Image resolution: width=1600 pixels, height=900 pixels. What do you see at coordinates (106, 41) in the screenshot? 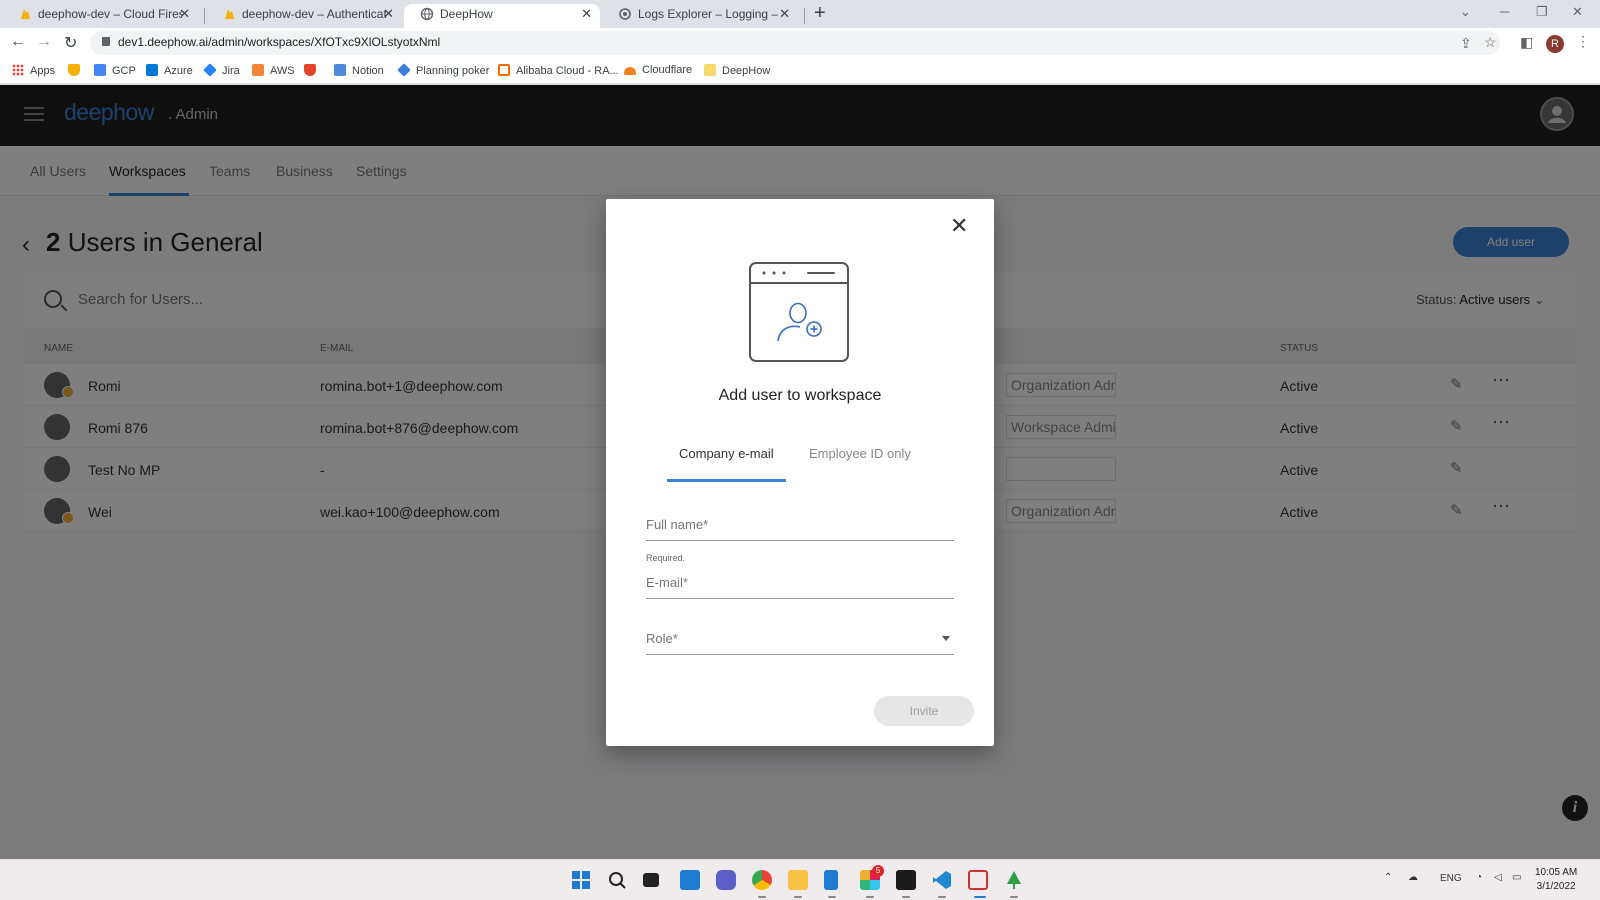
I see `lock-icon` at bounding box center [106, 41].